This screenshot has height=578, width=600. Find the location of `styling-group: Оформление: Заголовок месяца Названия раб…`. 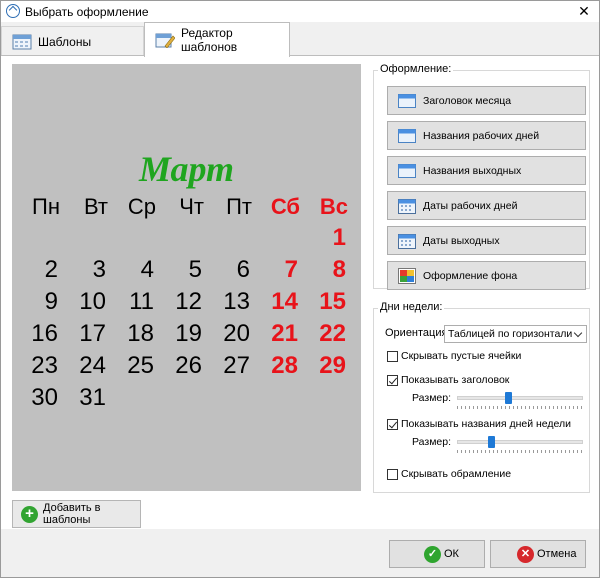

styling-group: Оформление: Заголовок месяца Названия раб… is located at coordinates (481, 176).